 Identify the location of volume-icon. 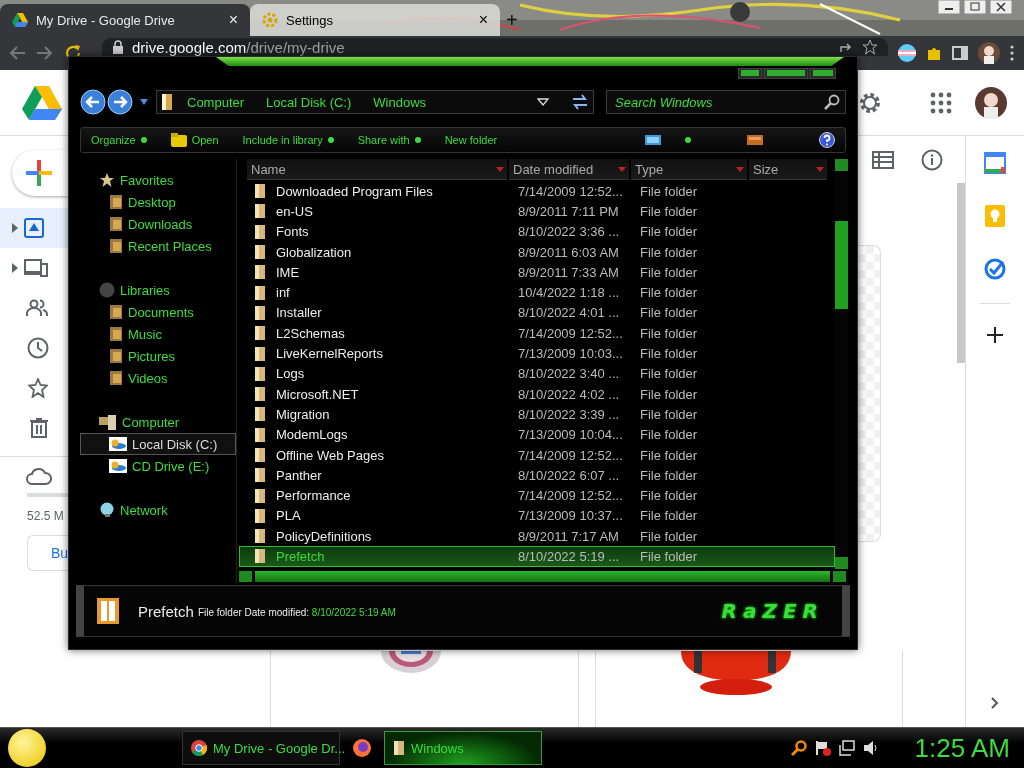
(870, 748).